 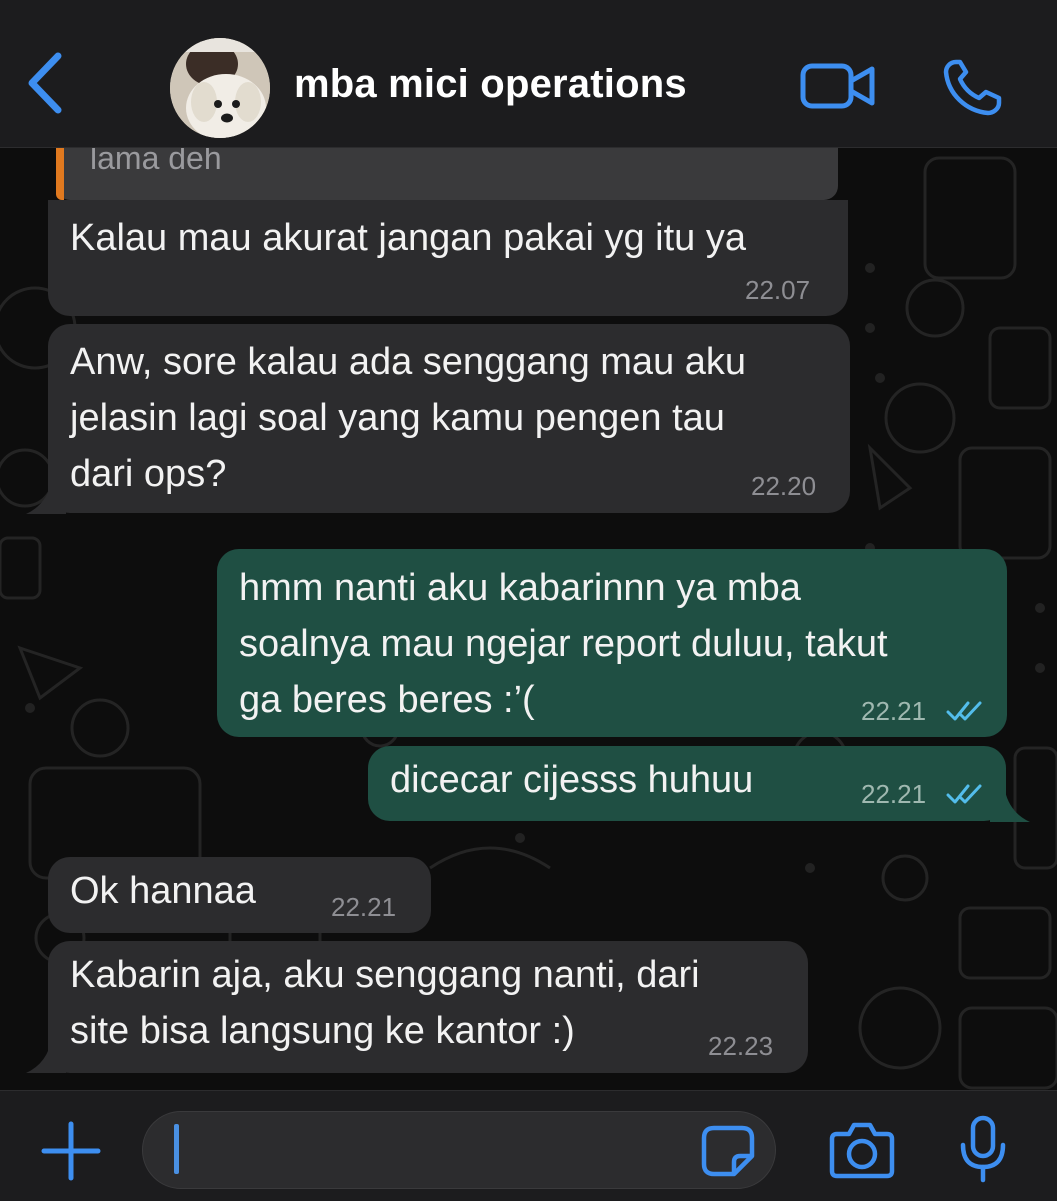 I want to click on sticker-icon, so click(x=728, y=1151).